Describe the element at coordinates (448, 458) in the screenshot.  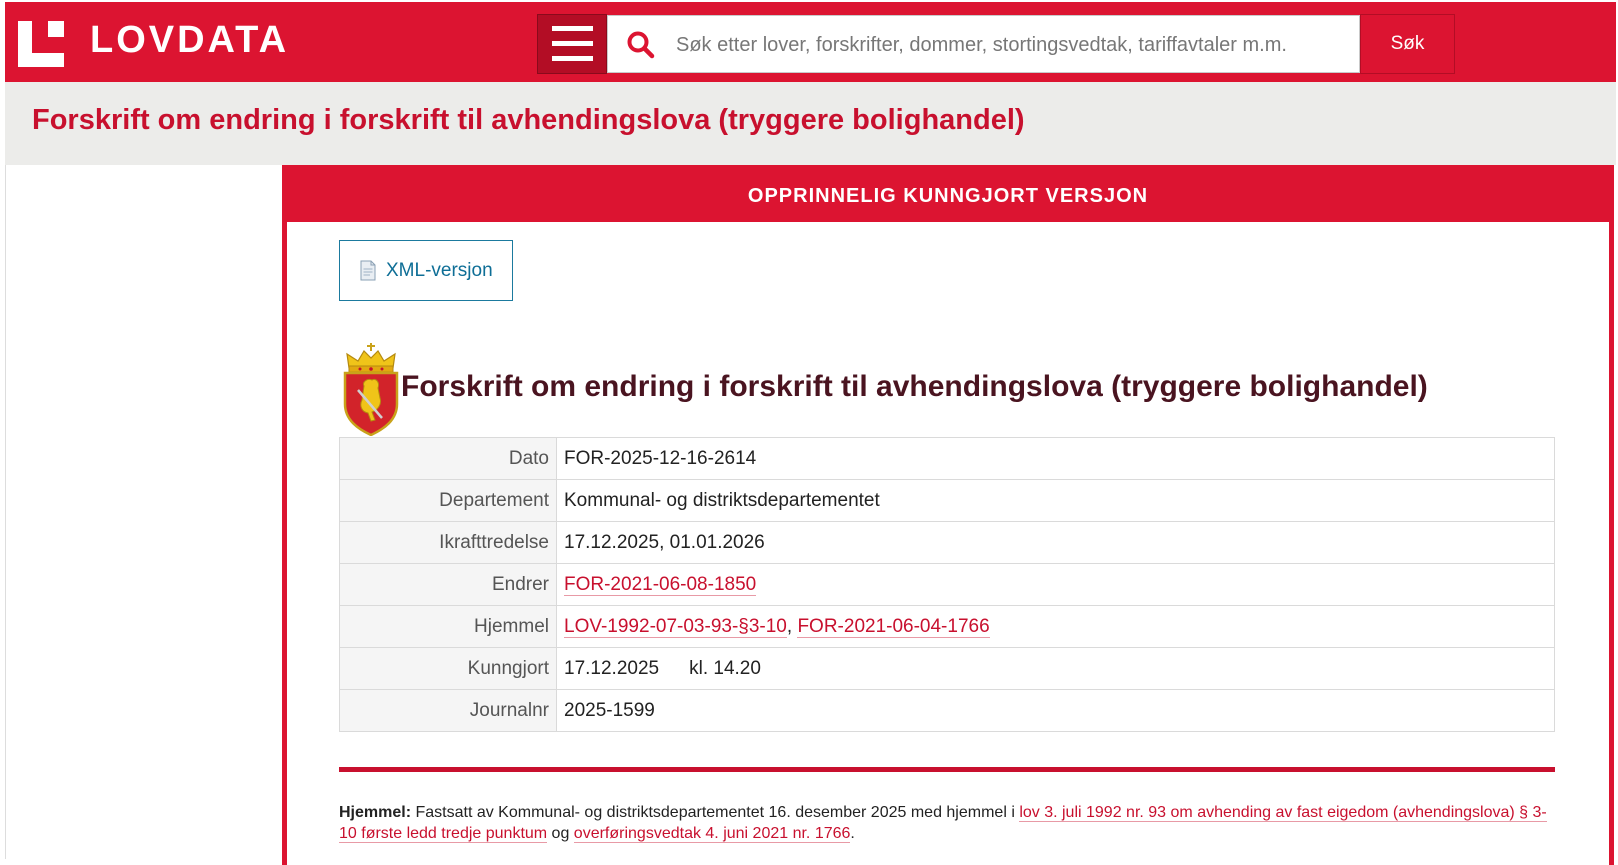
I see `meta-label: Dato` at that location.